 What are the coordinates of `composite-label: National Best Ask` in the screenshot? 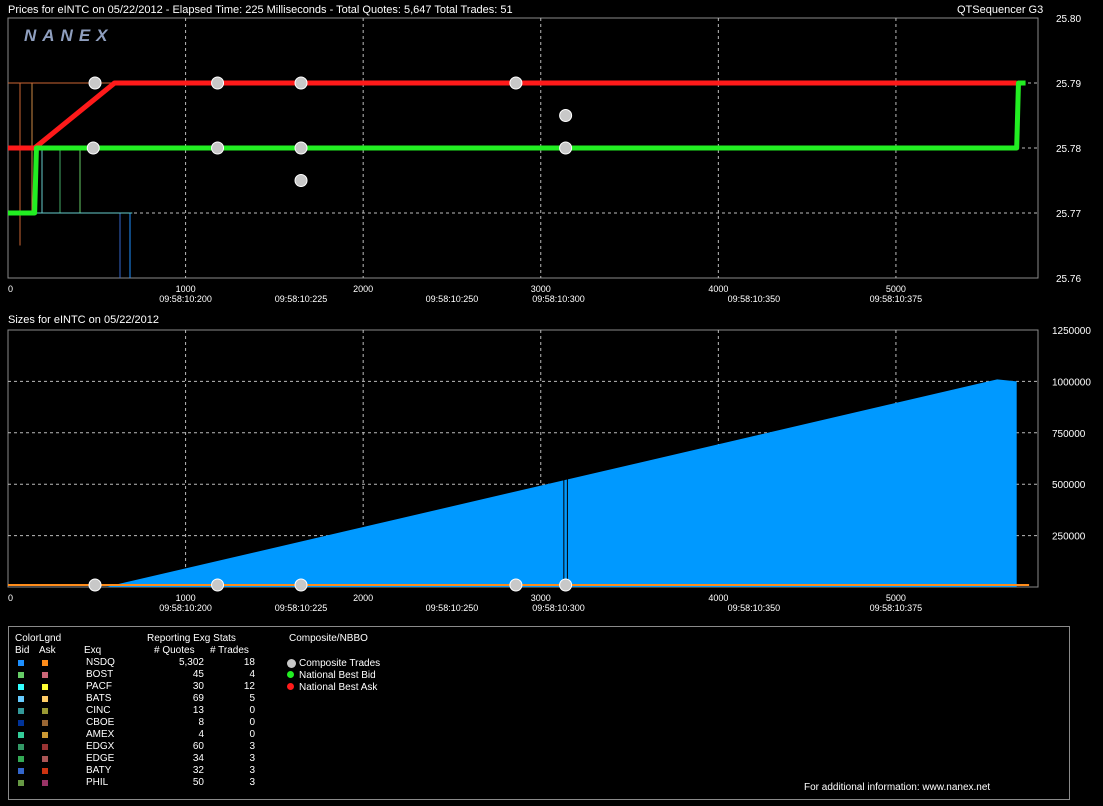 It's located at (338, 687).